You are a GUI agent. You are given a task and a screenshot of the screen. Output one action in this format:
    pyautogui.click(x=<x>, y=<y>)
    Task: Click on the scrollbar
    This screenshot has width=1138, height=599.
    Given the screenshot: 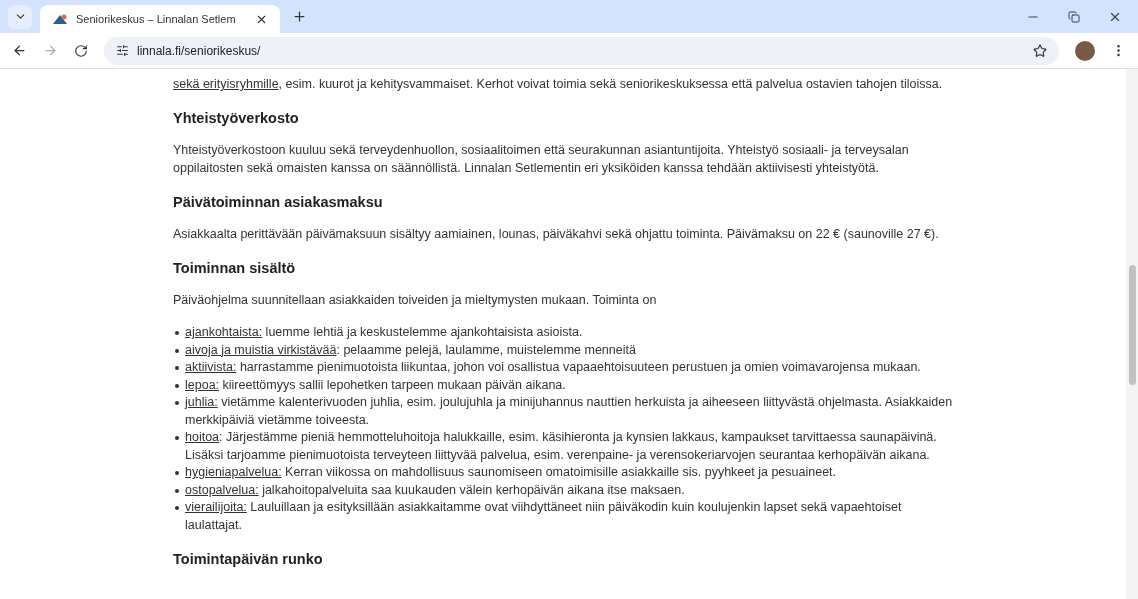 What is the action you would take?
    pyautogui.click(x=1132, y=334)
    